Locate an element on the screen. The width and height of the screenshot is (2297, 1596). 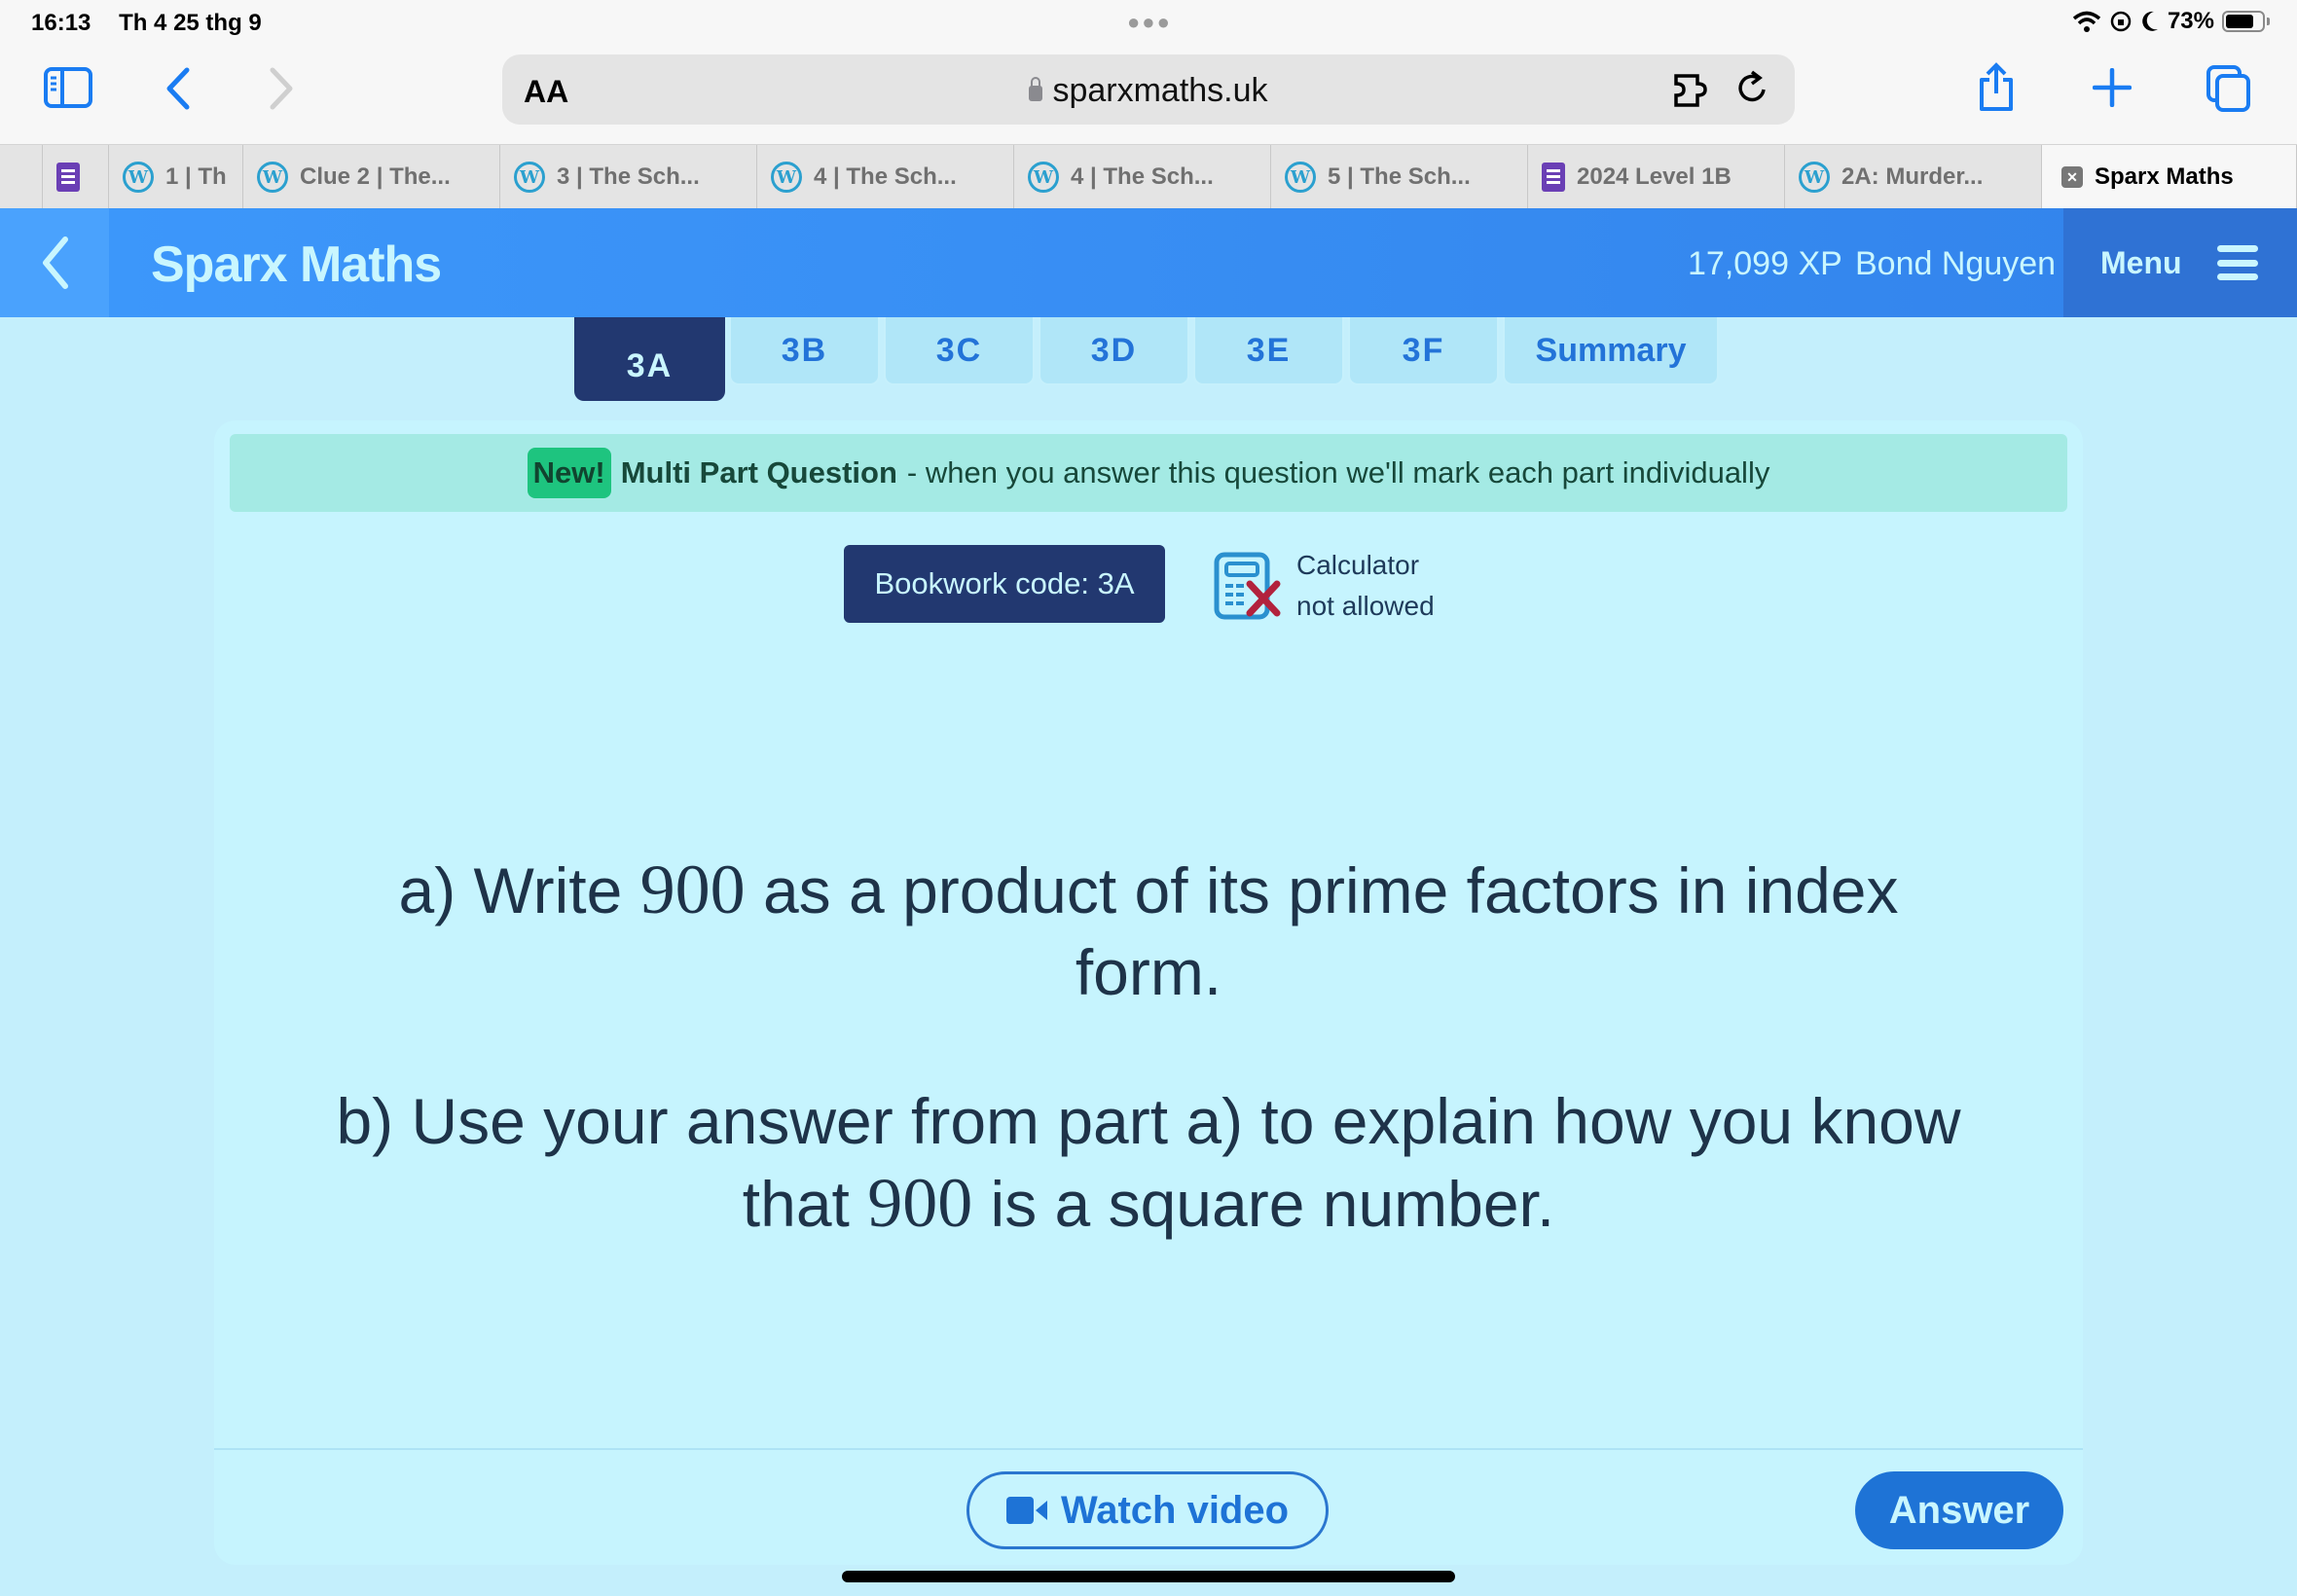
battery-nub is located at coordinates (2268, 21).